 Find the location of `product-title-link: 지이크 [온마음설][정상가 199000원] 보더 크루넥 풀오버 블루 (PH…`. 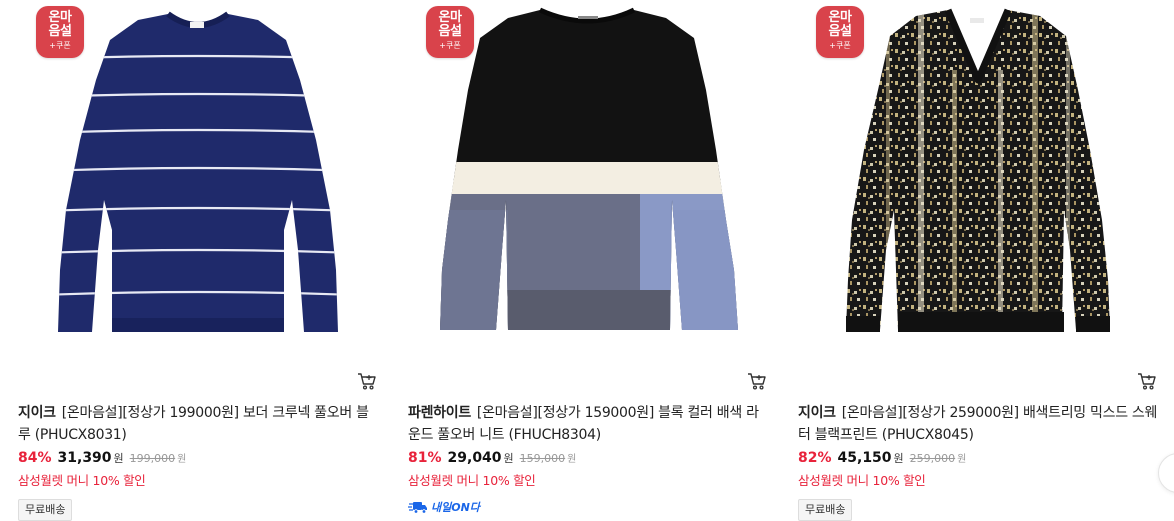

product-title-link: 지이크 [온마음설][정상가 199000원] 보더 크루넥 풀오버 블루 (PH… is located at coordinates (198, 424).